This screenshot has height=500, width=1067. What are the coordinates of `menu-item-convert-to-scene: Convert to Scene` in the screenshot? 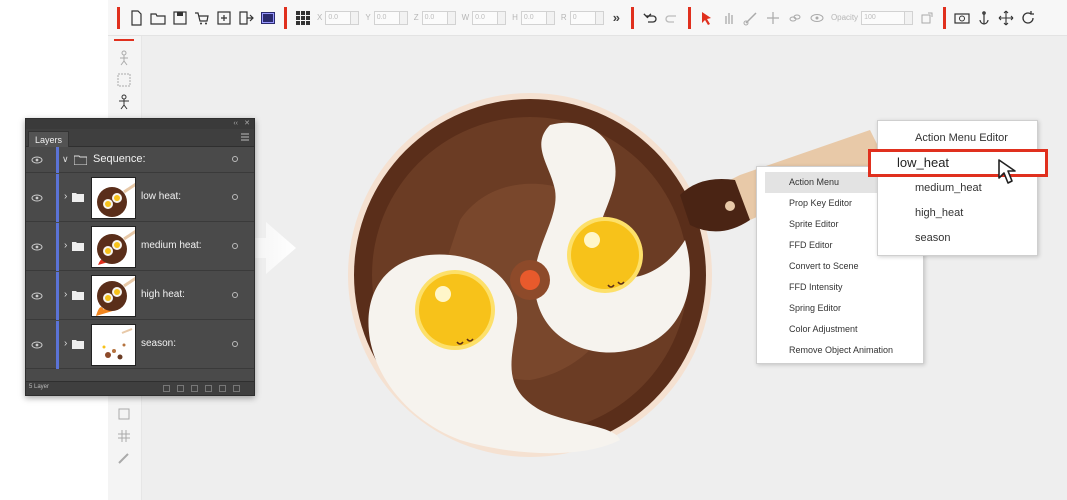 It's located at (840, 266).